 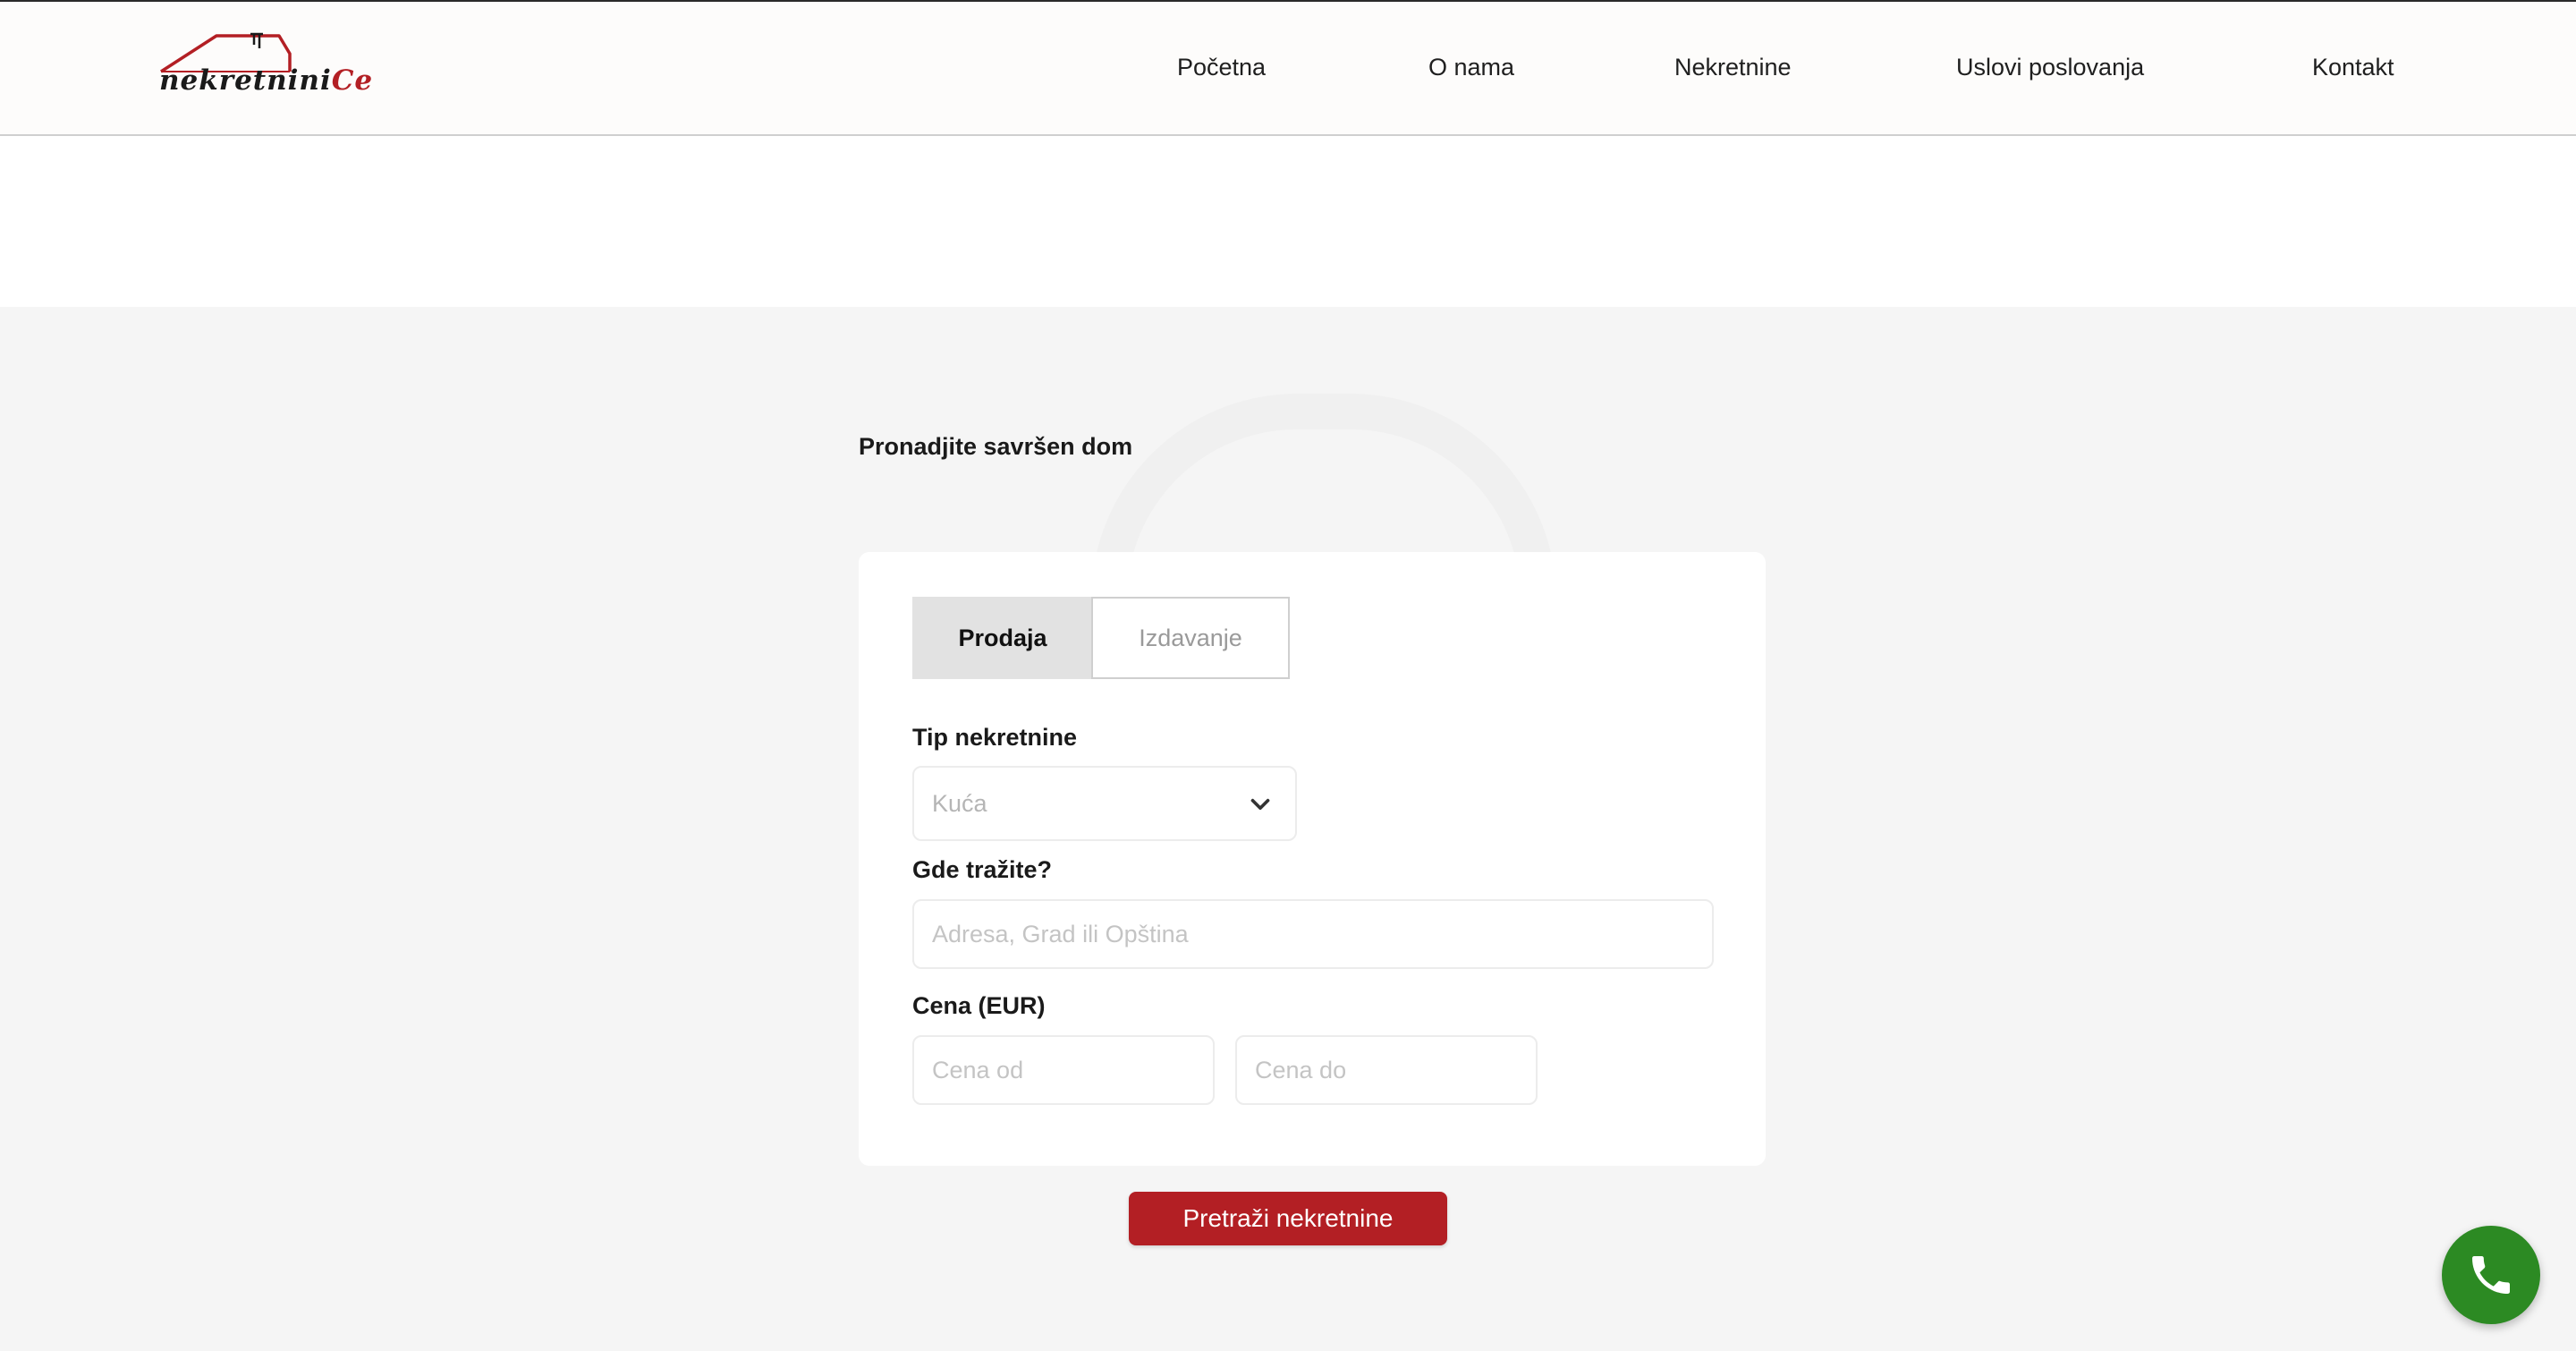 I want to click on property-type-label: Tip nekretnine, so click(x=995, y=738).